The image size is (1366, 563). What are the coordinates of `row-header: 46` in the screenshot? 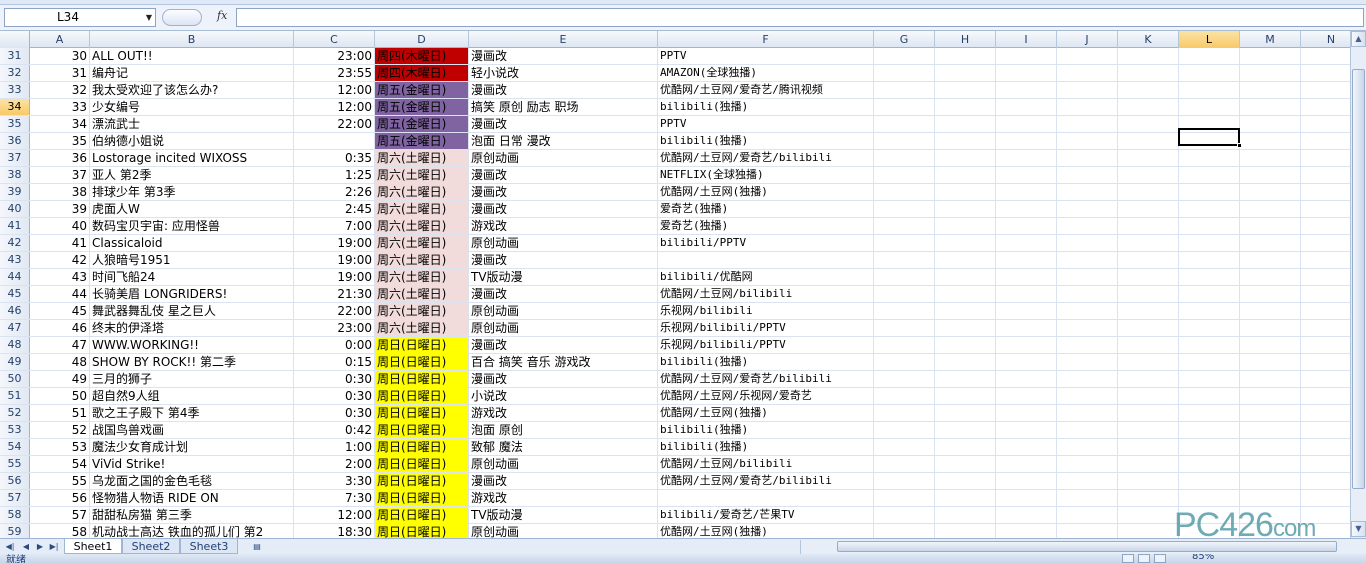 It's located at (15, 311).